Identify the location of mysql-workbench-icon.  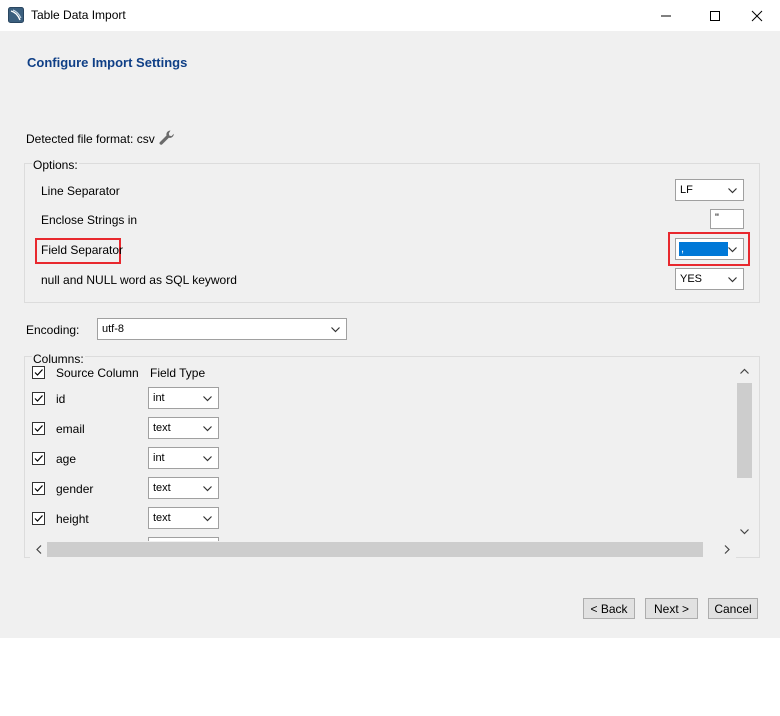
(16, 15).